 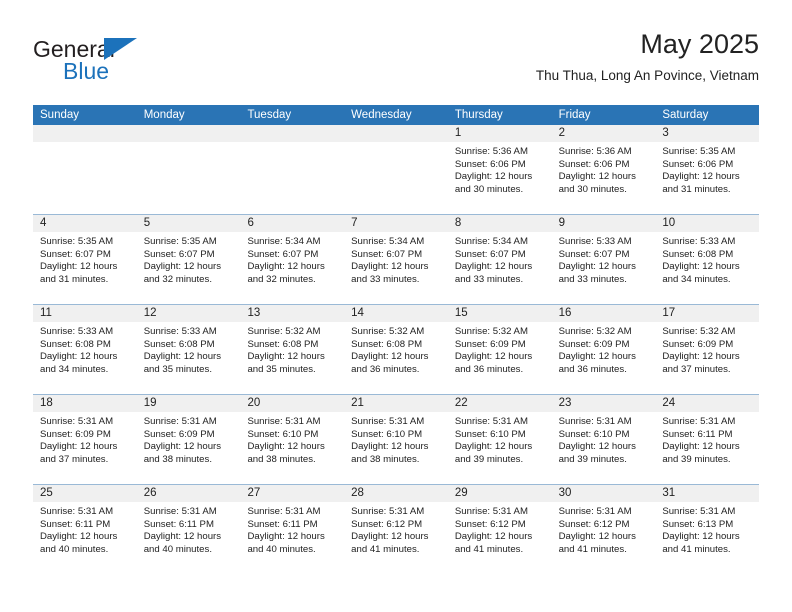 What do you see at coordinates (561, 223) in the screenshot?
I see `day-number: 9` at bounding box center [561, 223].